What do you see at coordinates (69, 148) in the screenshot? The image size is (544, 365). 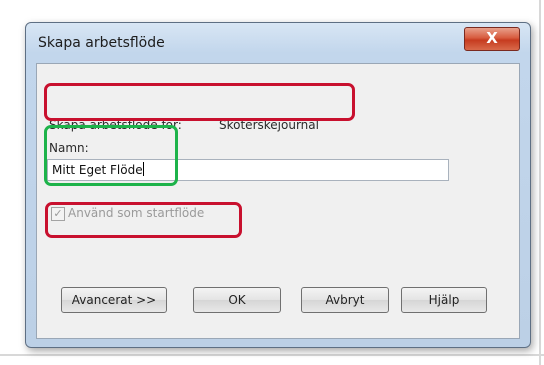 I see `name-label: Namn:` at bounding box center [69, 148].